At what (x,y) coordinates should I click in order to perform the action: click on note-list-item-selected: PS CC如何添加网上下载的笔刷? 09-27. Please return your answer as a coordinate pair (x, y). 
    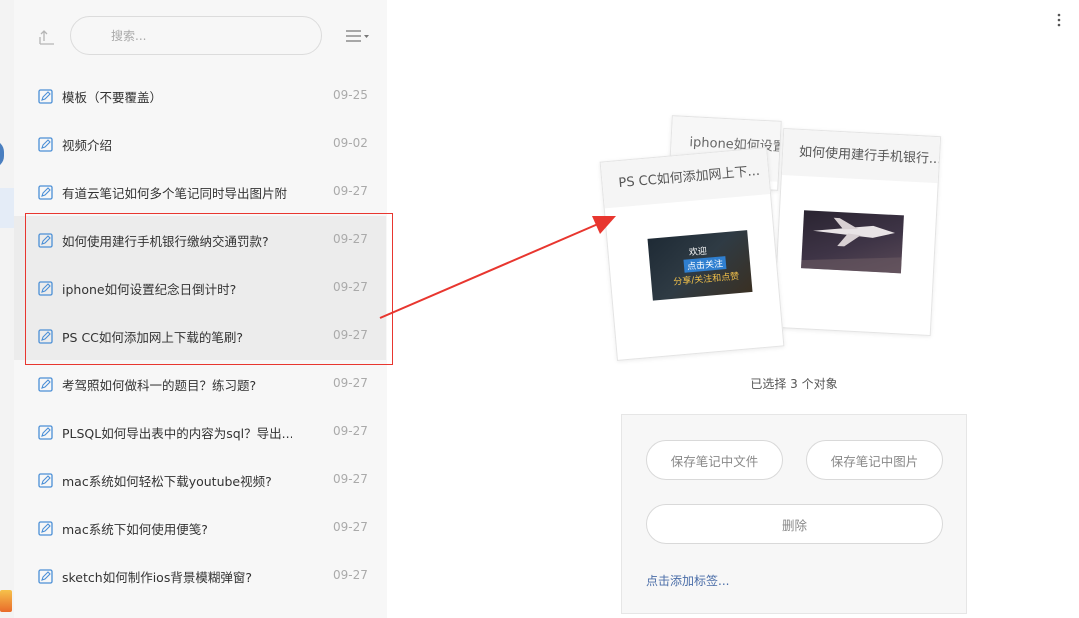
    Looking at the image, I should click on (200, 336).